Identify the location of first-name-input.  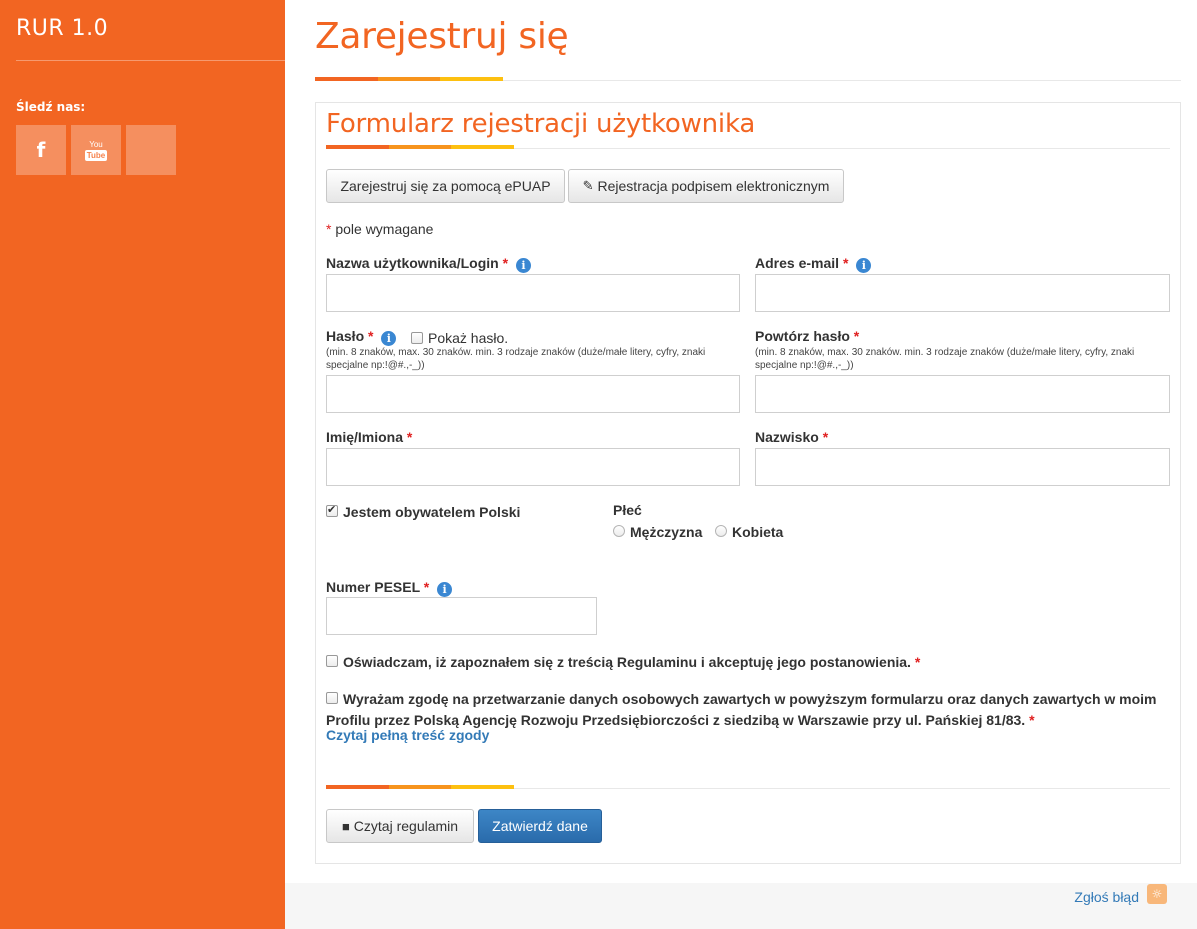
(533, 467).